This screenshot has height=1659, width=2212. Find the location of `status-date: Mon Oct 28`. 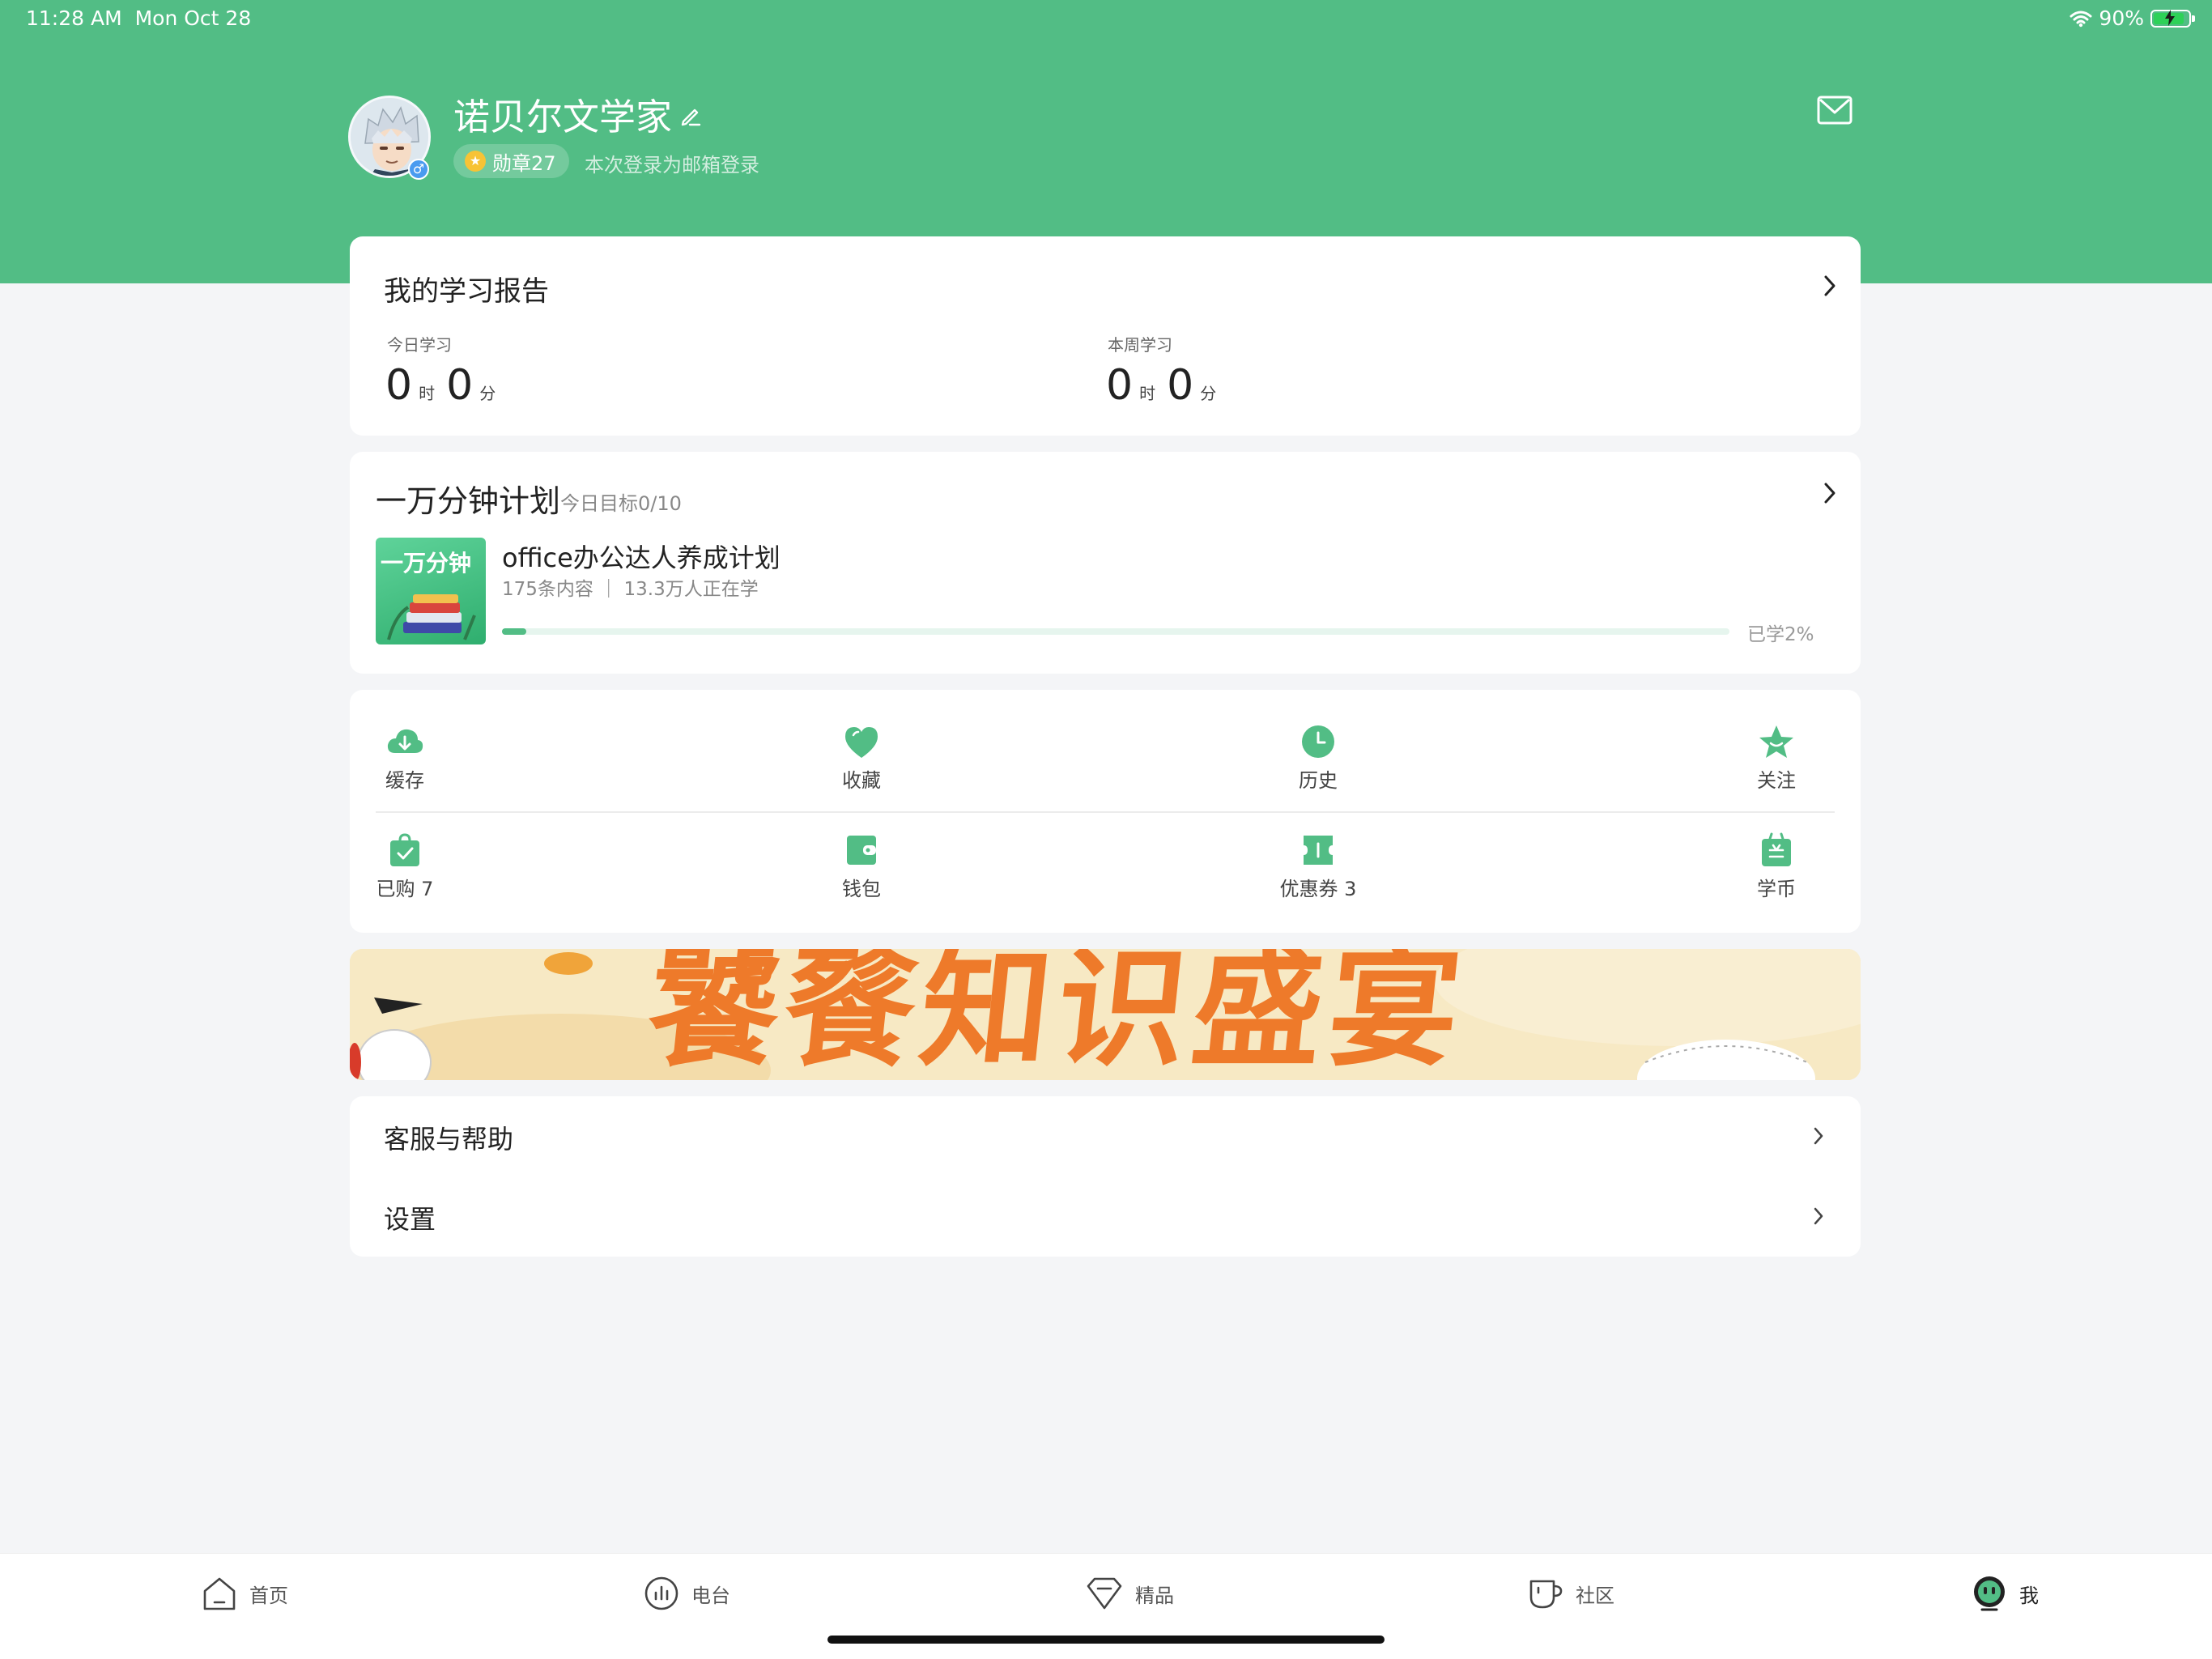

status-date: Mon Oct 28 is located at coordinates (193, 18).